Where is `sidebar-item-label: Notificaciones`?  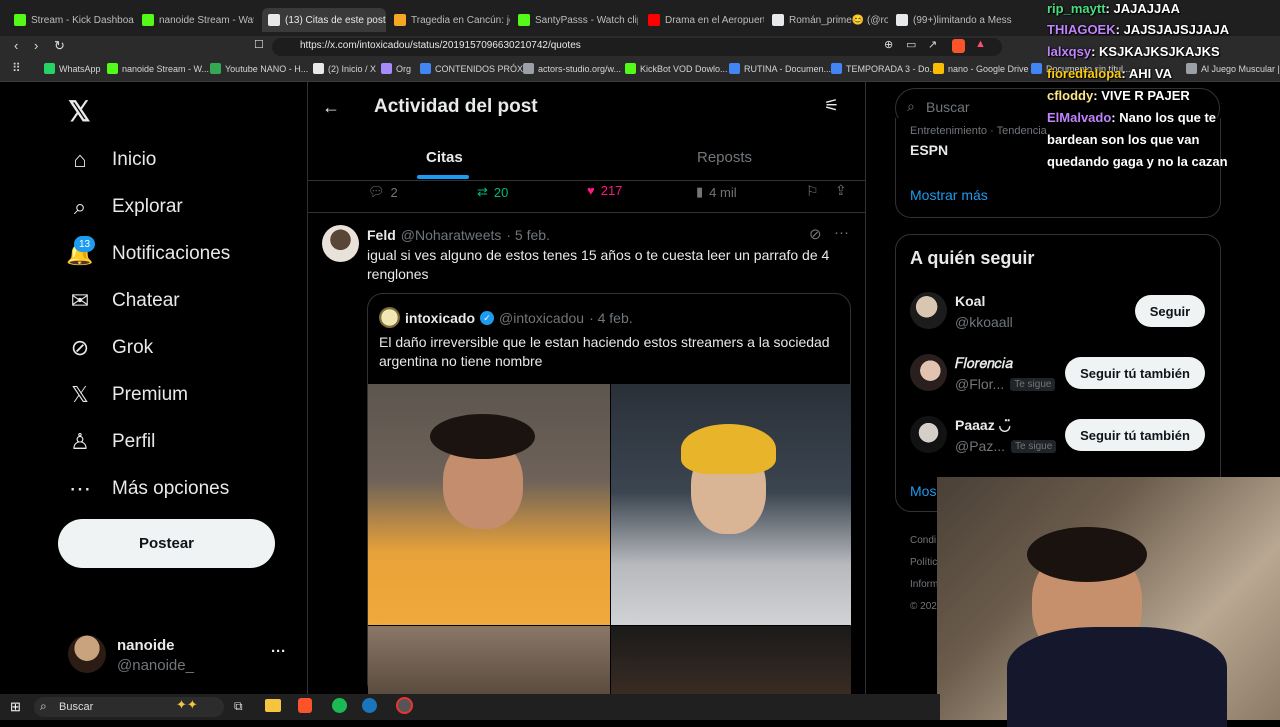 sidebar-item-label: Notificaciones is located at coordinates (171, 253).